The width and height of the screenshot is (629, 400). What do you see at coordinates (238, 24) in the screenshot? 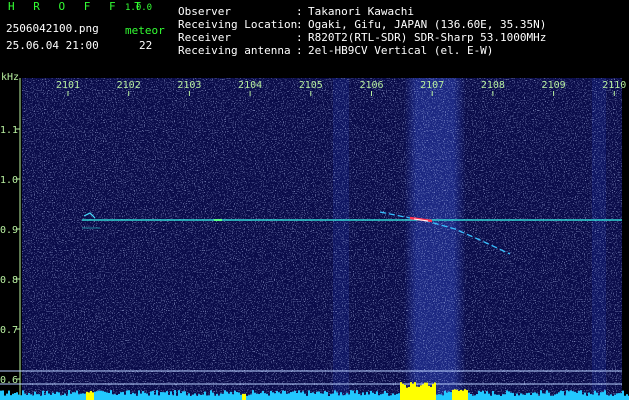
I see `info-key: Receiving Location` at bounding box center [238, 24].